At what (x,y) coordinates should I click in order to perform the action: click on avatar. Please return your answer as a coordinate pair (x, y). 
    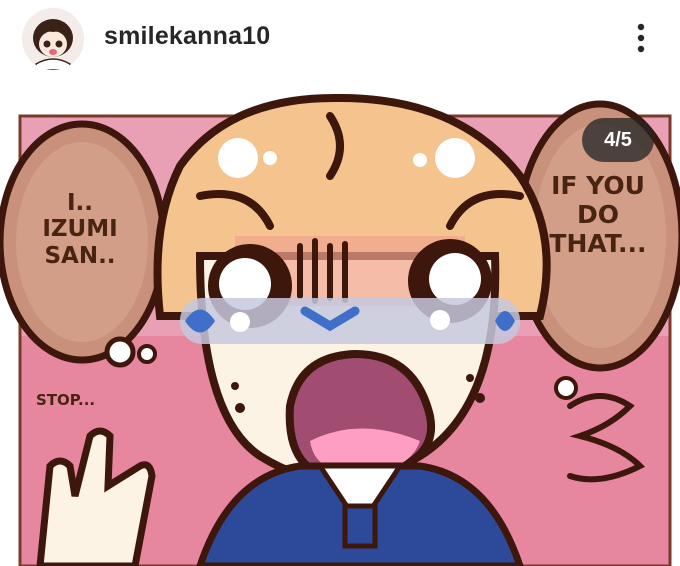
    Looking at the image, I should click on (53, 39).